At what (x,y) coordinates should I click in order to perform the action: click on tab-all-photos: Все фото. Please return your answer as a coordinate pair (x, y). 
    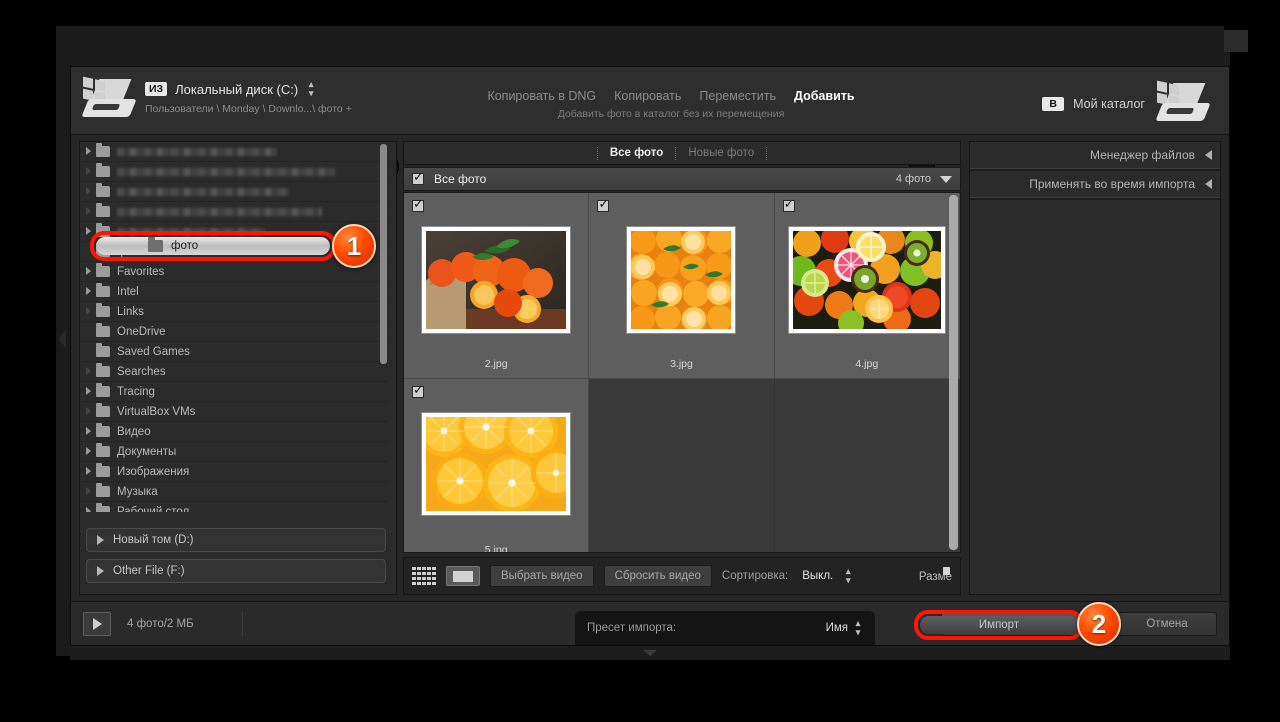
    Looking at the image, I should click on (636, 153).